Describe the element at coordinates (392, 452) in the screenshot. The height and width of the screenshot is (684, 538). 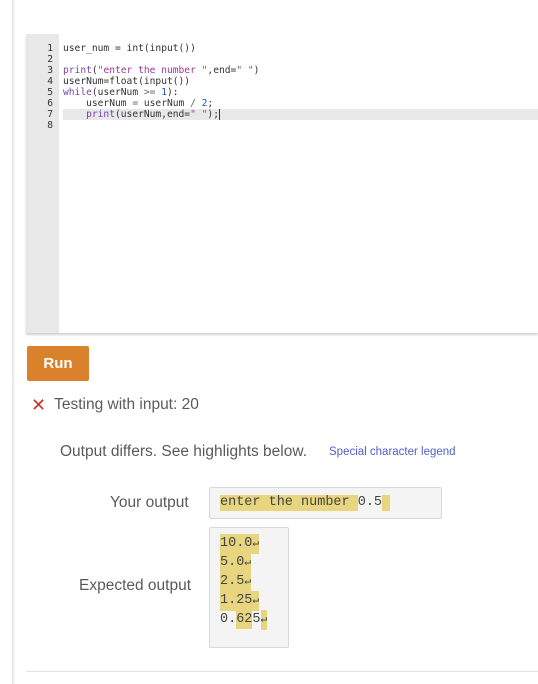
I see `special-character-legend-link: Special character legend` at that location.